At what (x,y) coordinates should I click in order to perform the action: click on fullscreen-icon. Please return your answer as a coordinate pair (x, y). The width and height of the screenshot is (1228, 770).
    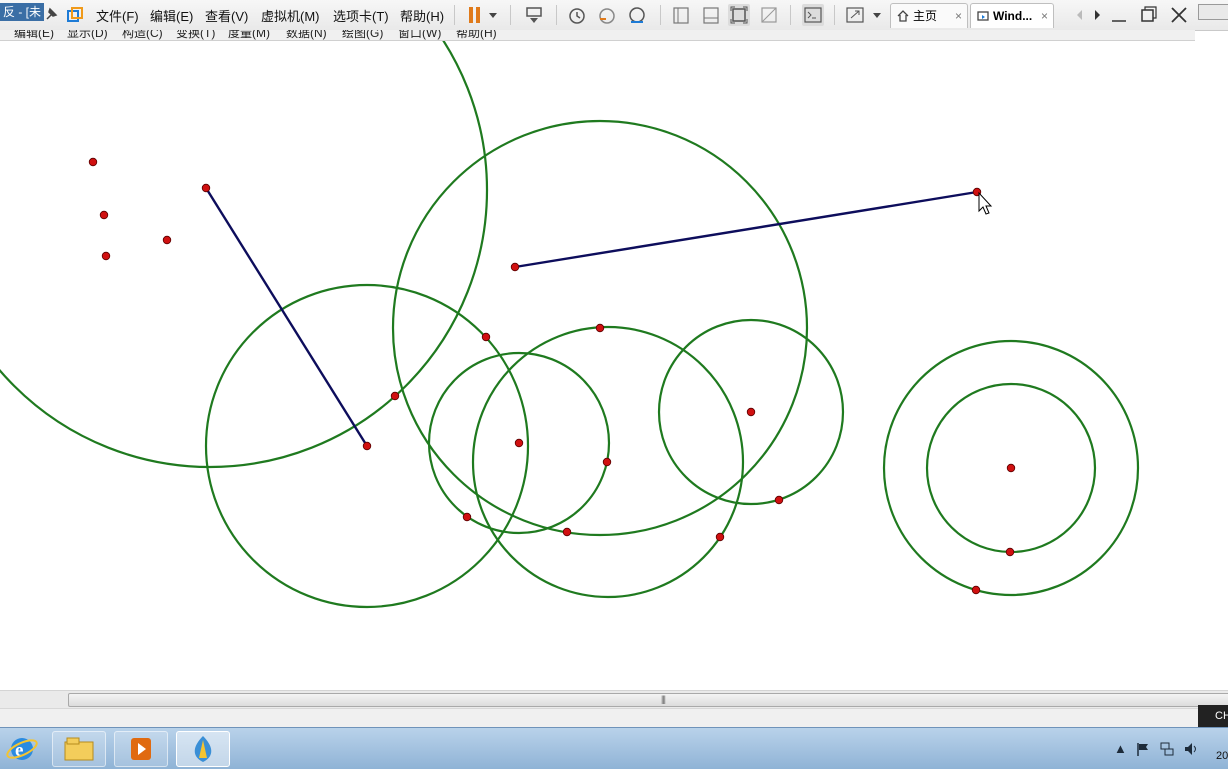
    Looking at the image, I should click on (739, 15).